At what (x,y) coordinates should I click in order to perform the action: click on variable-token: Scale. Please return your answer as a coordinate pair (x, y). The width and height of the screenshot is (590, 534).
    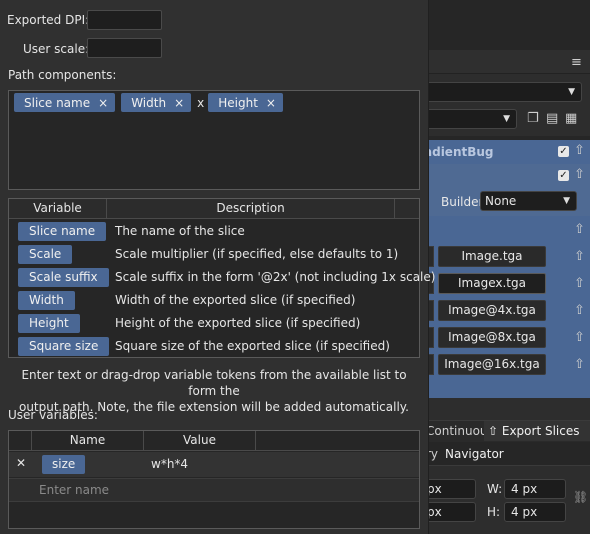
    Looking at the image, I should click on (45, 254).